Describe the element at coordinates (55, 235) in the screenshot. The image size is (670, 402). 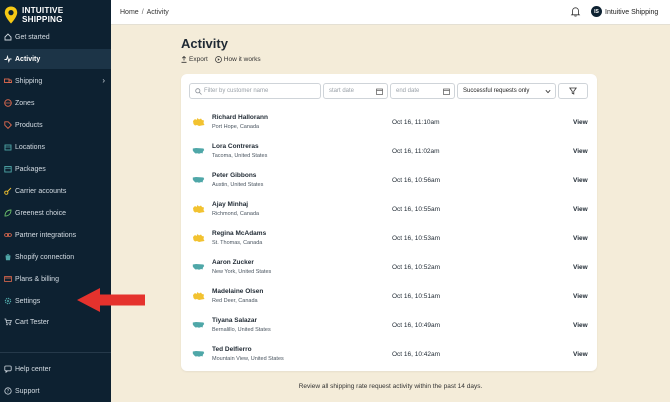
I see `sidebar-item-partner-integrations: Partner integrations` at that location.